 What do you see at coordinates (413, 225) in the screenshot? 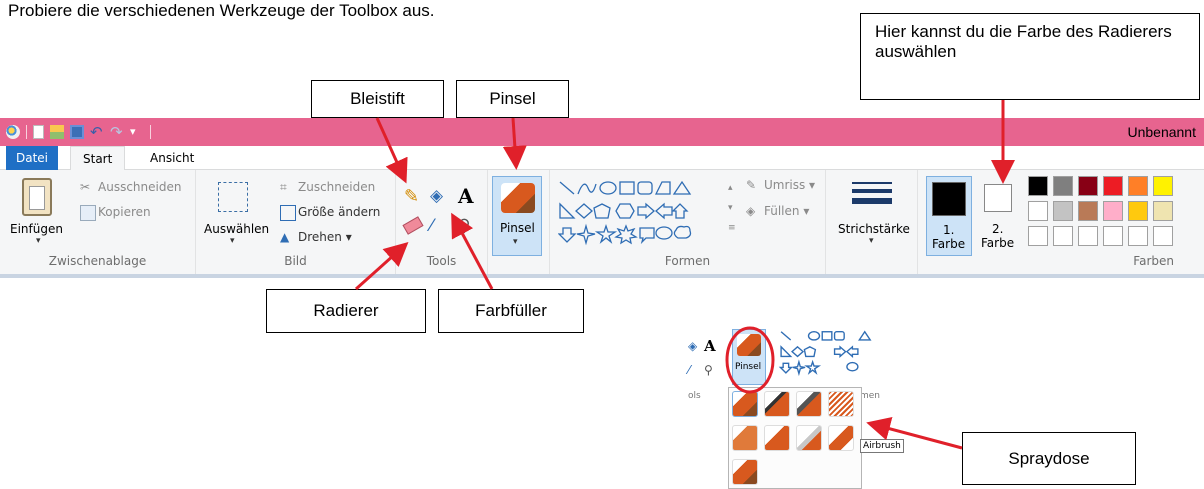
I see `eraser-icon` at bounding box center [413, 225].